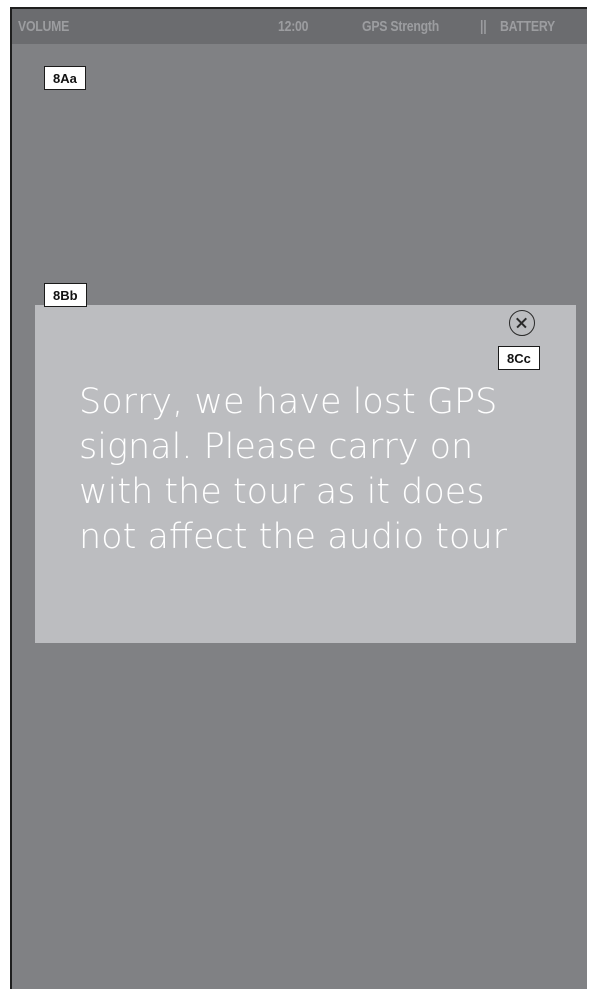 This screenshot has height=989, width=589. Describe the element at coordinates (528, 26) in the screenshot. I see `battery-indicator: BATTERY` at that location.